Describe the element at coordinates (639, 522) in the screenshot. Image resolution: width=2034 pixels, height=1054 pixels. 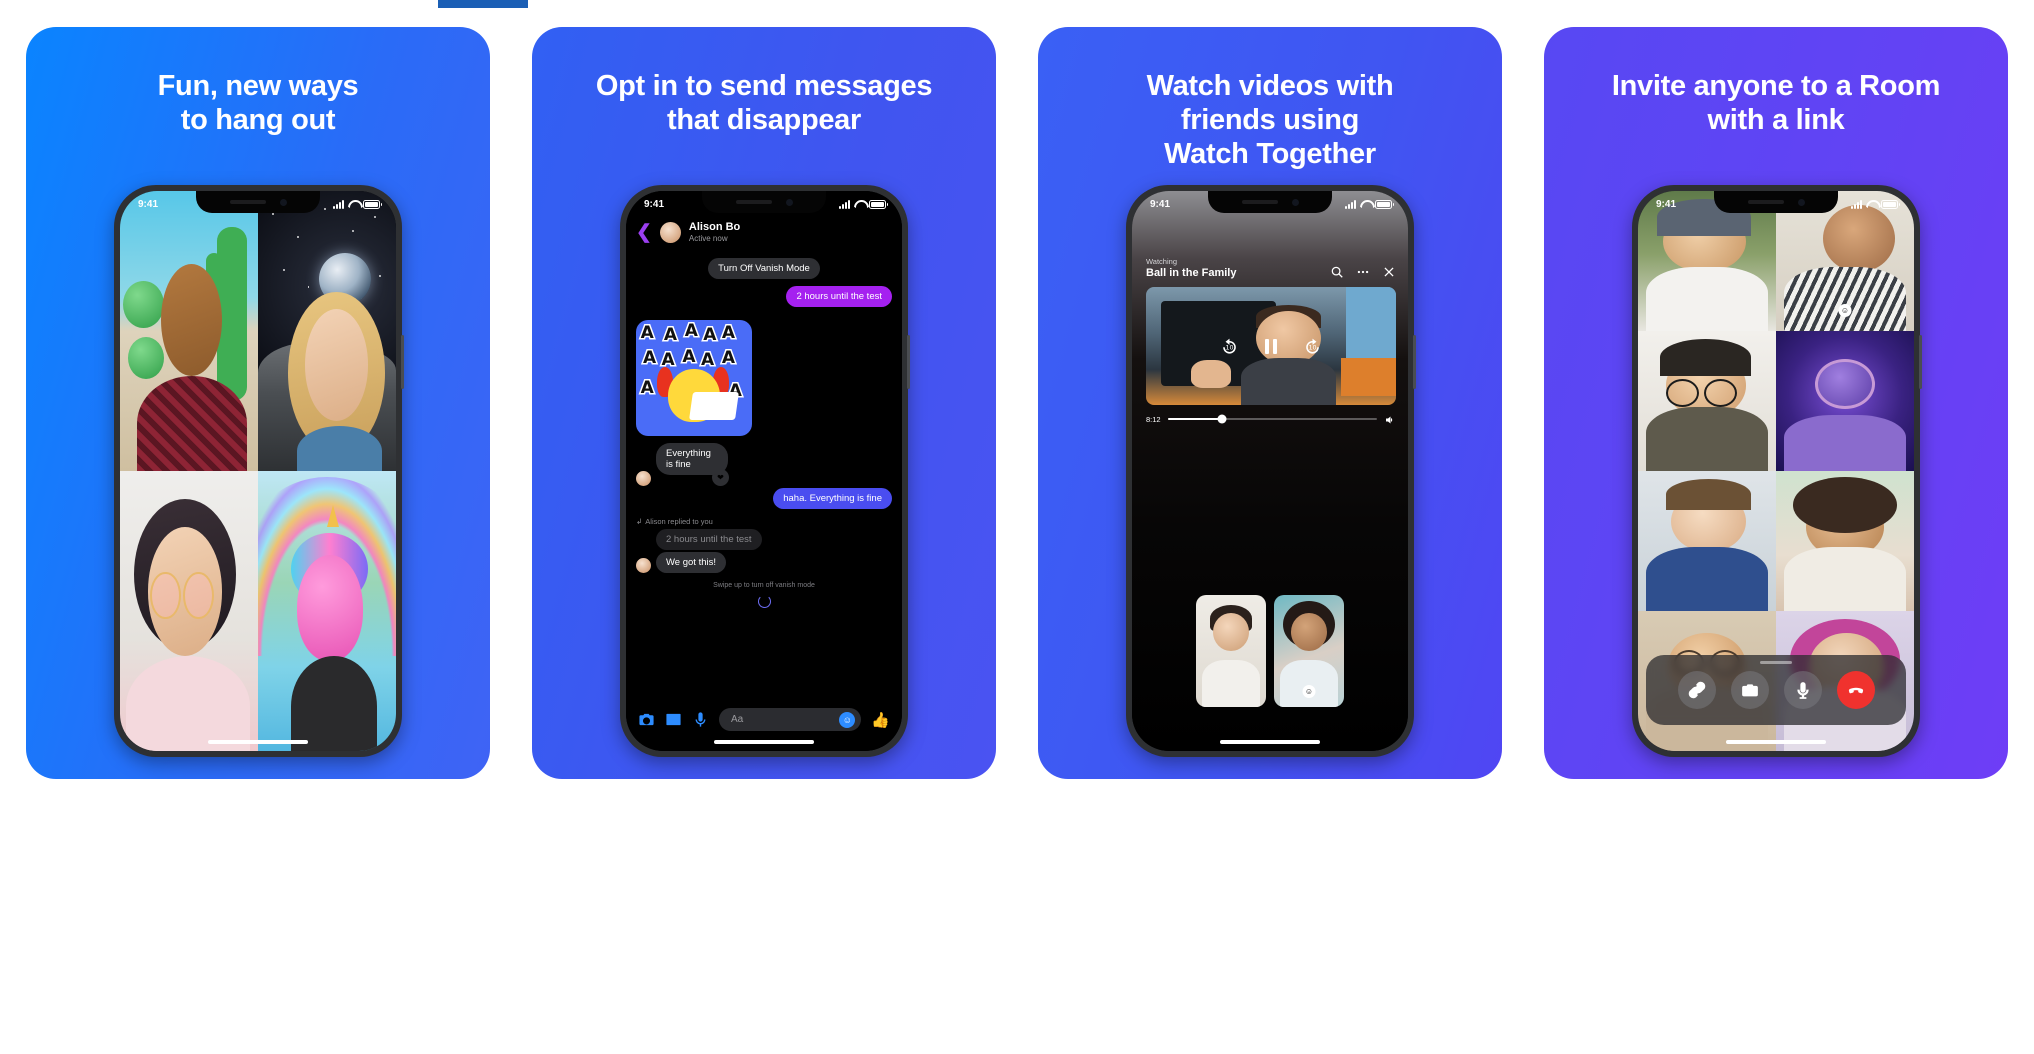
I see `reply-arrow-icon: ↲` at that location.